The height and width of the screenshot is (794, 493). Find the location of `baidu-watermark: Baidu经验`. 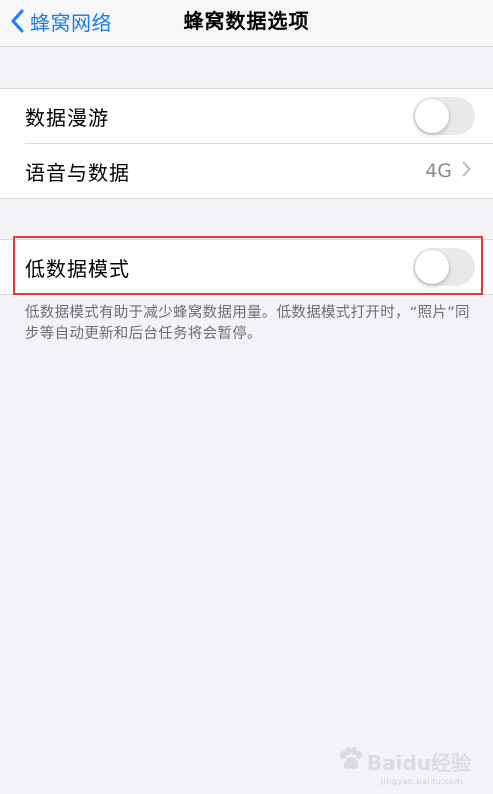

baidu-watermark: Baidu经验 is located at coordinates (404, 761).